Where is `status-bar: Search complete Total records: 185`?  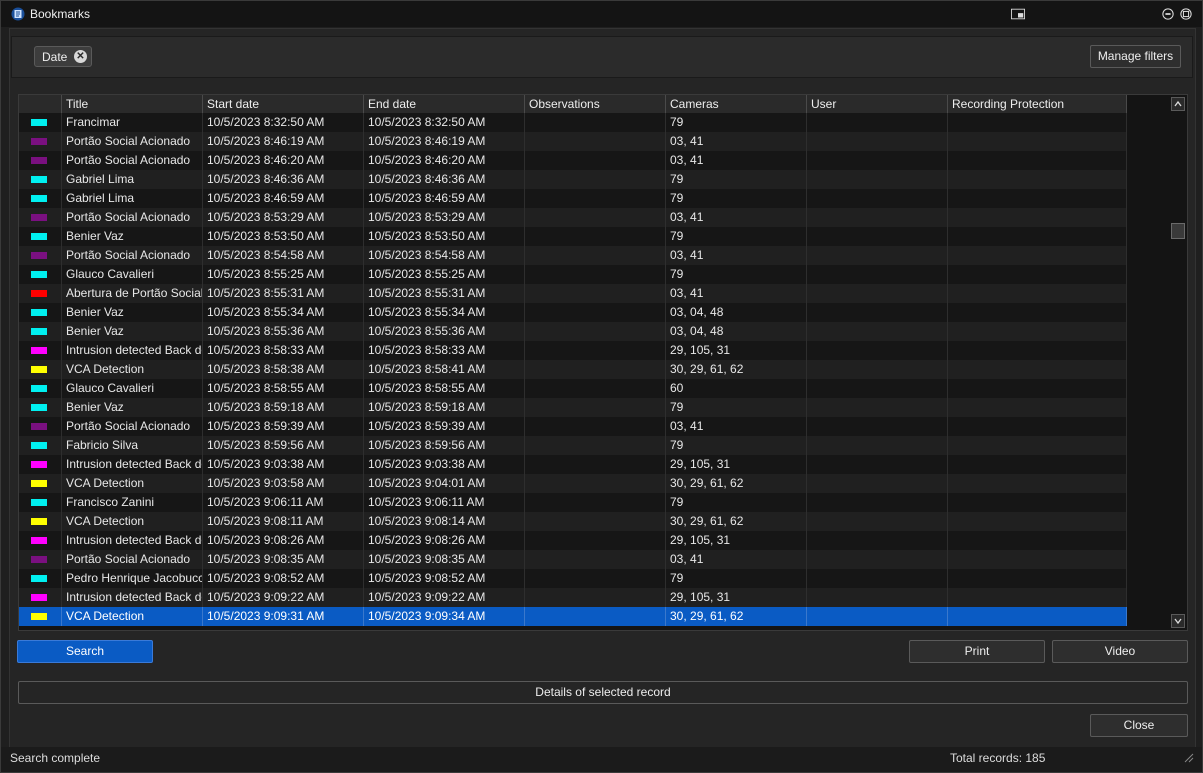 status-bar: Search complete Total records: 185 is located at coordinates (601, 759).